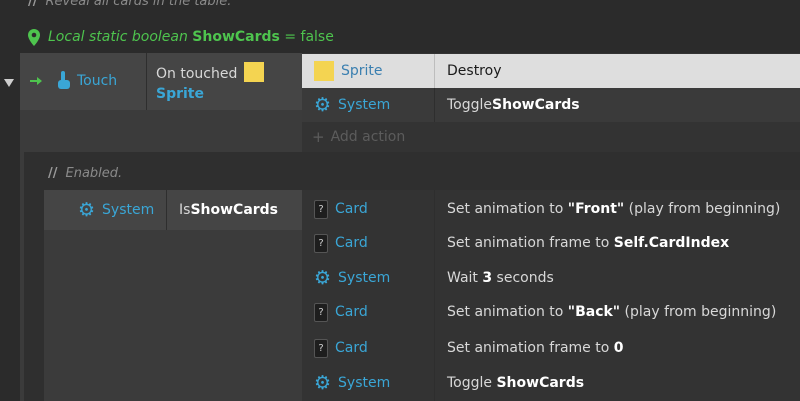 The width and height of the screenshot is (800, 401). I want to click on condition-object: Sprite, so click(180, 94).